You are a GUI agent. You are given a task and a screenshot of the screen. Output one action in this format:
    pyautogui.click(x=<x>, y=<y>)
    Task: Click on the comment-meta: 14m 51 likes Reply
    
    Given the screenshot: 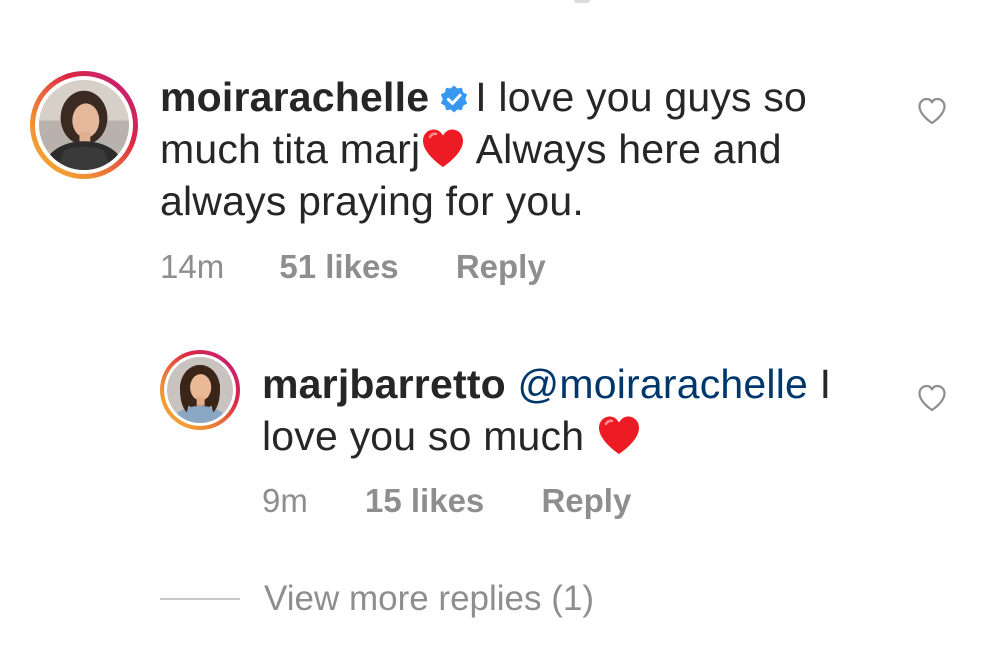 What is the action you would take?
    pyautogui.click(x=353, y=267)
    